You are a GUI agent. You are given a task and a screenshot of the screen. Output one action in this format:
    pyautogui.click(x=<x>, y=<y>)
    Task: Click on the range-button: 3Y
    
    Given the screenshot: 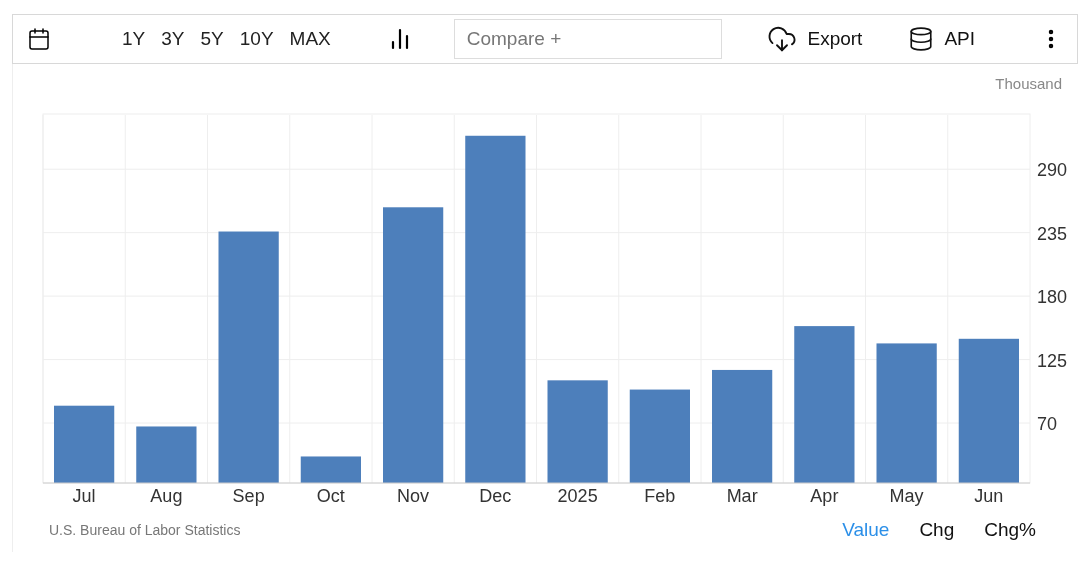 What is the action you would take?
    pyautogui.click(x=173, y=39)
    